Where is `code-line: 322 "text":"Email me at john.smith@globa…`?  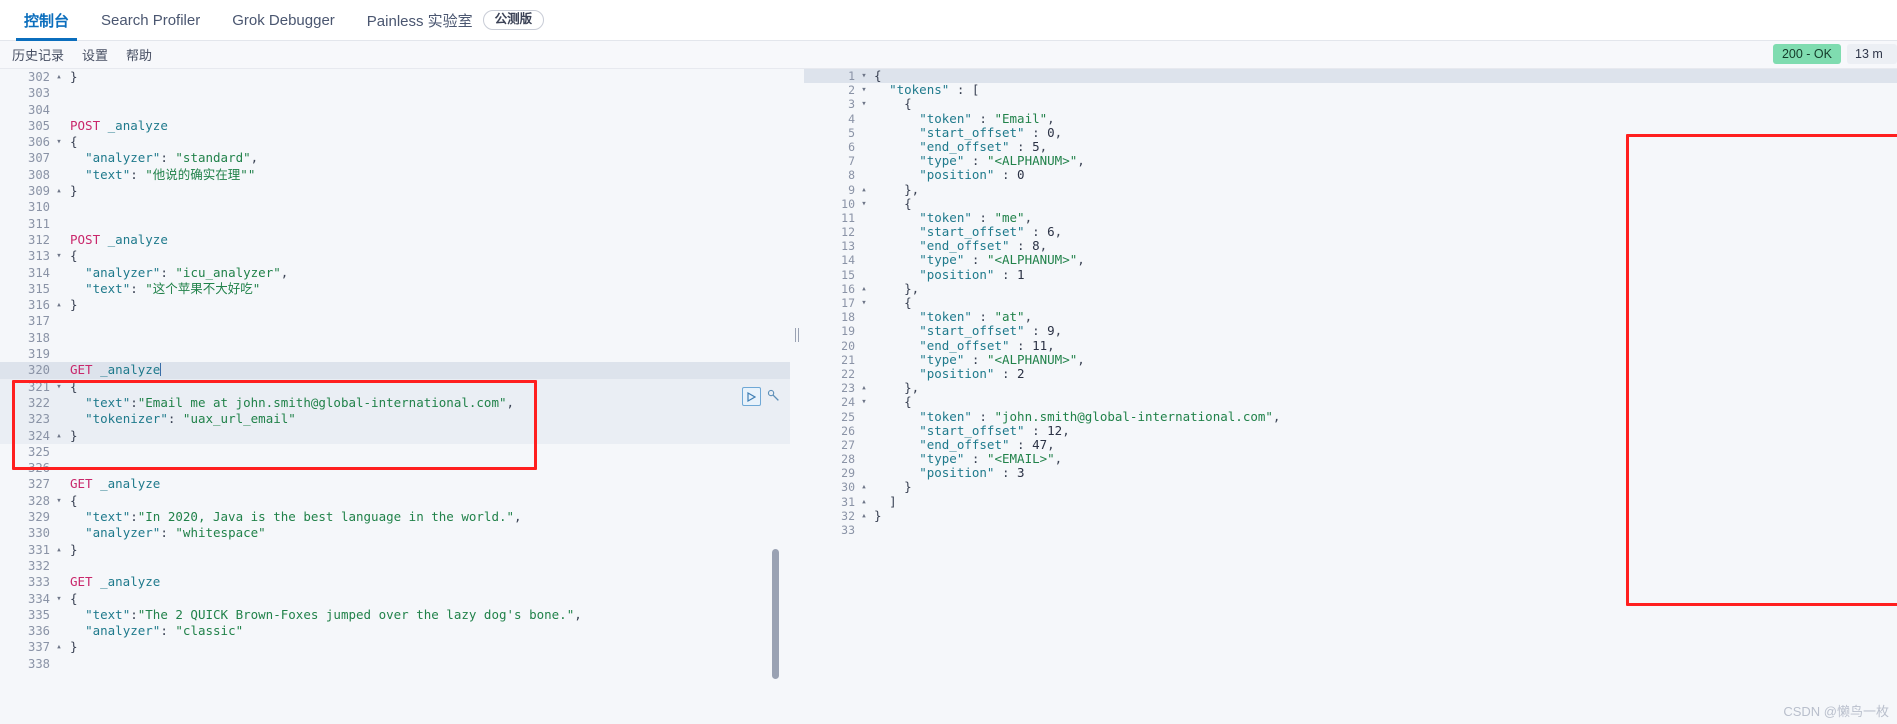 code-line: 322 "text":"Email me at john.smith@globa… is located at coordinates (395, 403).